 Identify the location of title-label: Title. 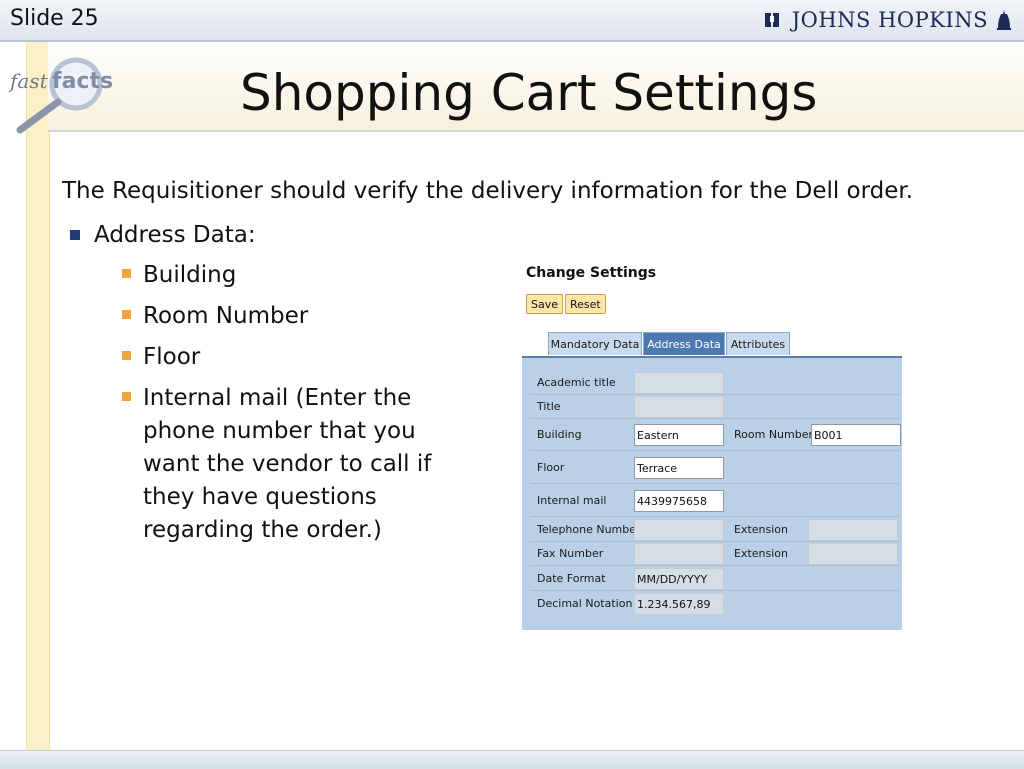
(549, 406).